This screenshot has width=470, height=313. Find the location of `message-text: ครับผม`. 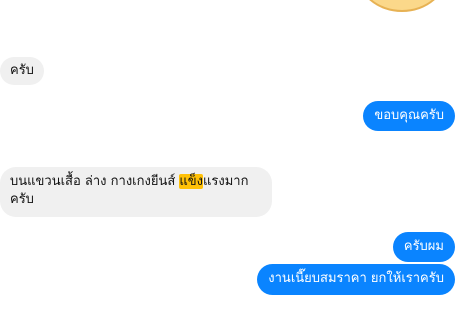

message-text: ครับผม is located at coordinates (423, 246).